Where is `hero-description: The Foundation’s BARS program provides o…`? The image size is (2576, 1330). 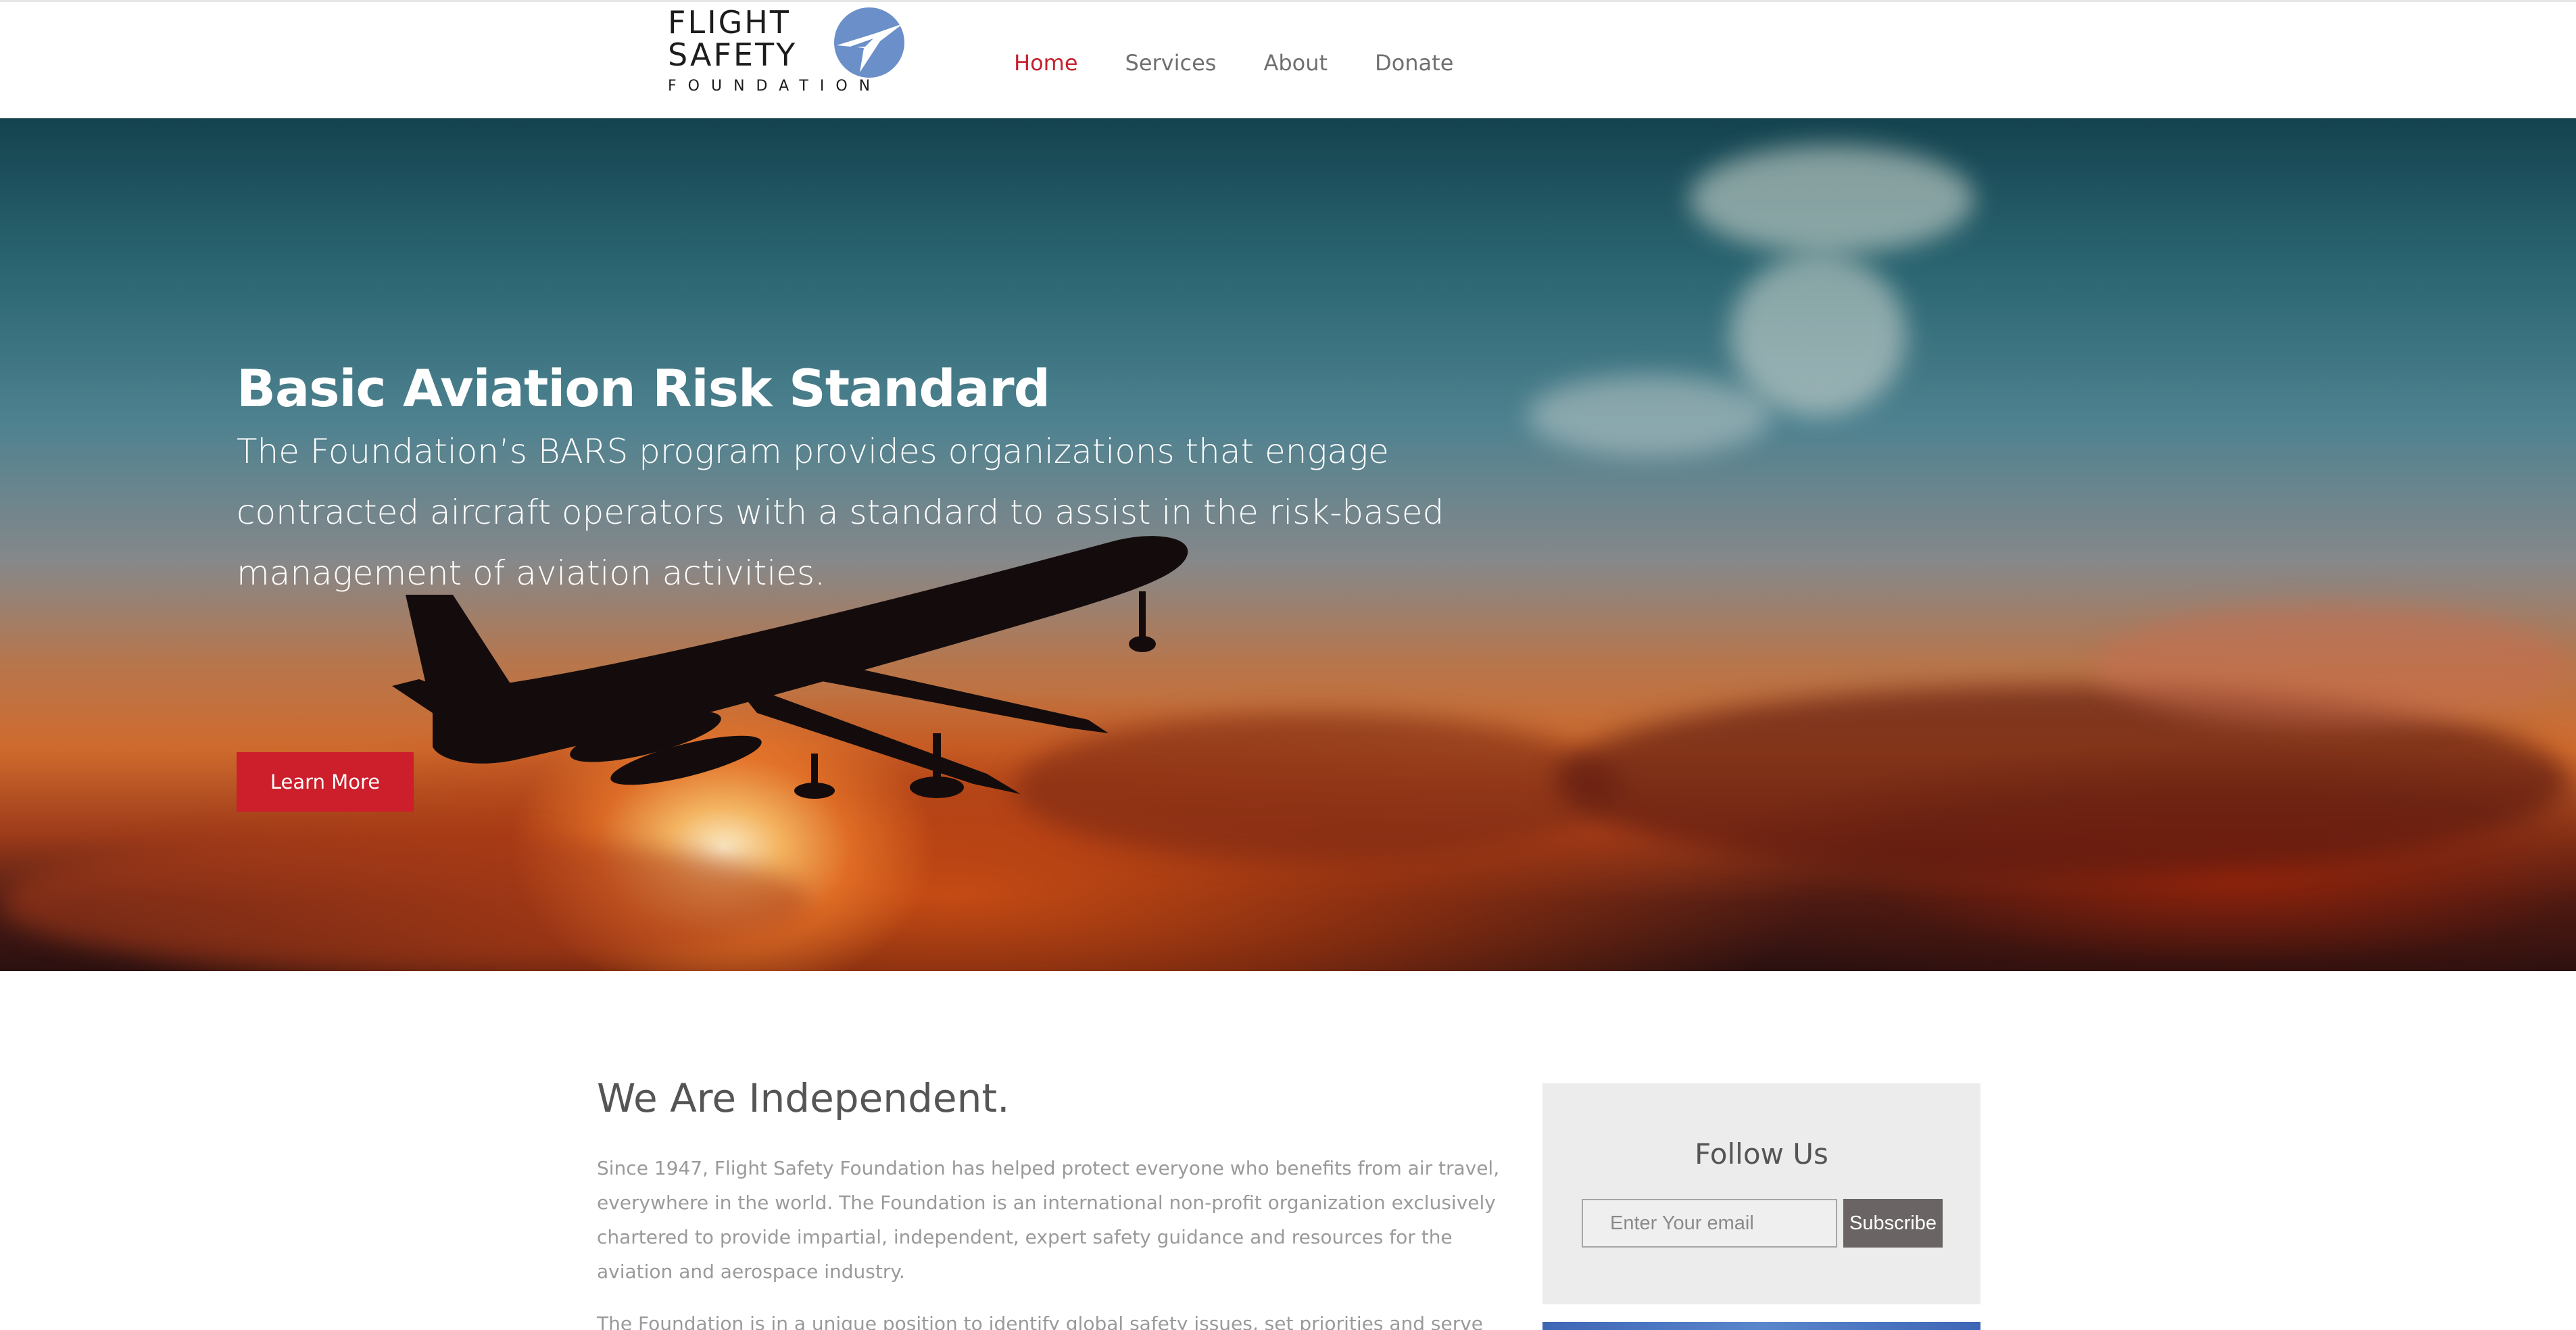 hero-description: The Foundation’s BARS program provides o… is located at coordinates (840, 512).